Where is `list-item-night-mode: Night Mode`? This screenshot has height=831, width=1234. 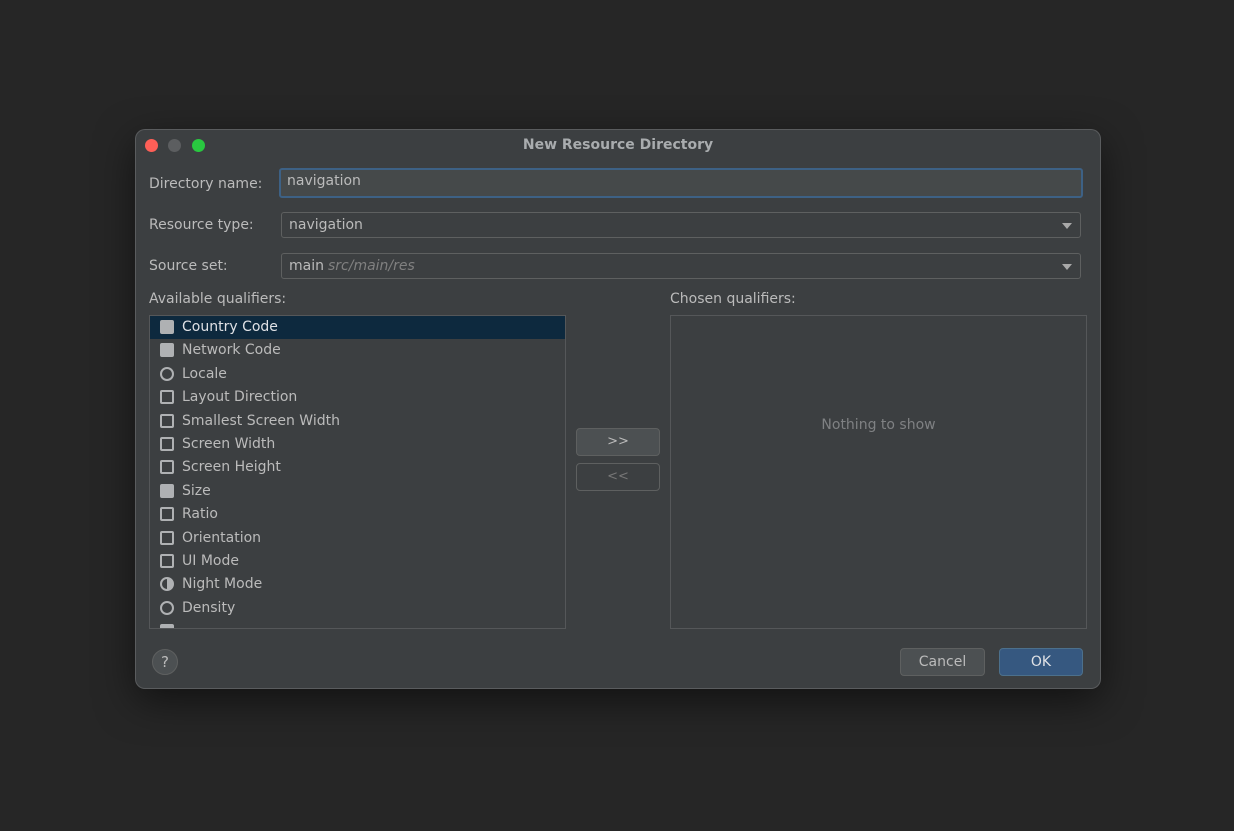 list-item-night-mode: Night Mode is located at coordinates (357, 584).